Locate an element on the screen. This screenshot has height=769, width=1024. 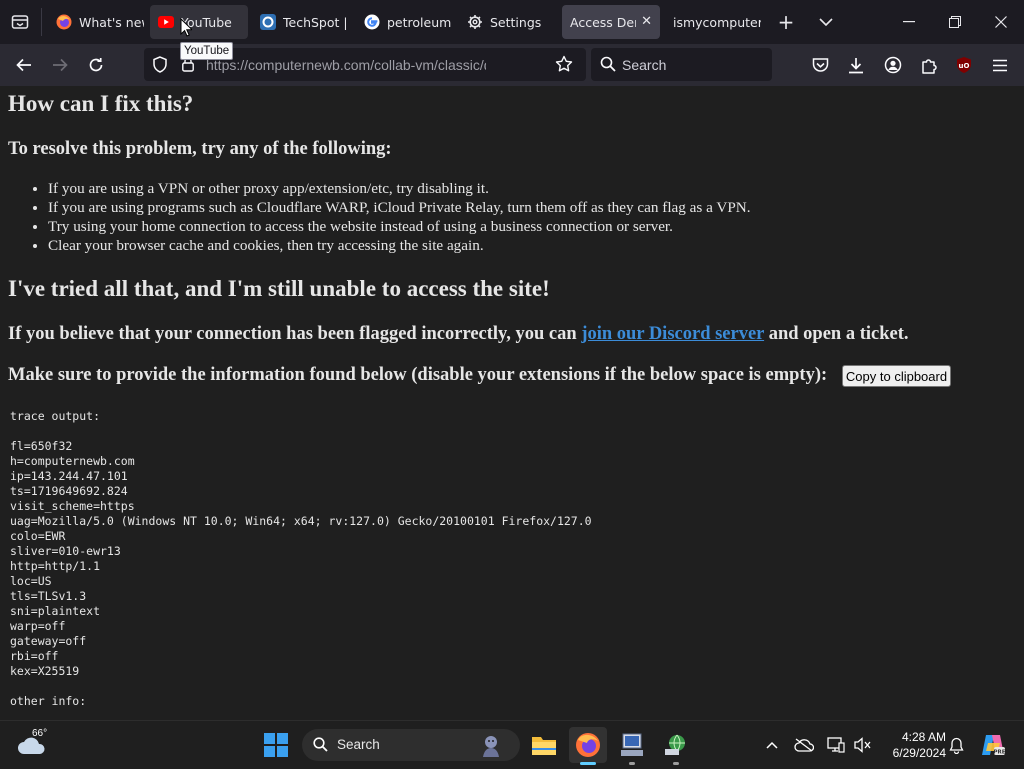
flagged-suffix: and open a ticket. is located at coordinates (836, 334).